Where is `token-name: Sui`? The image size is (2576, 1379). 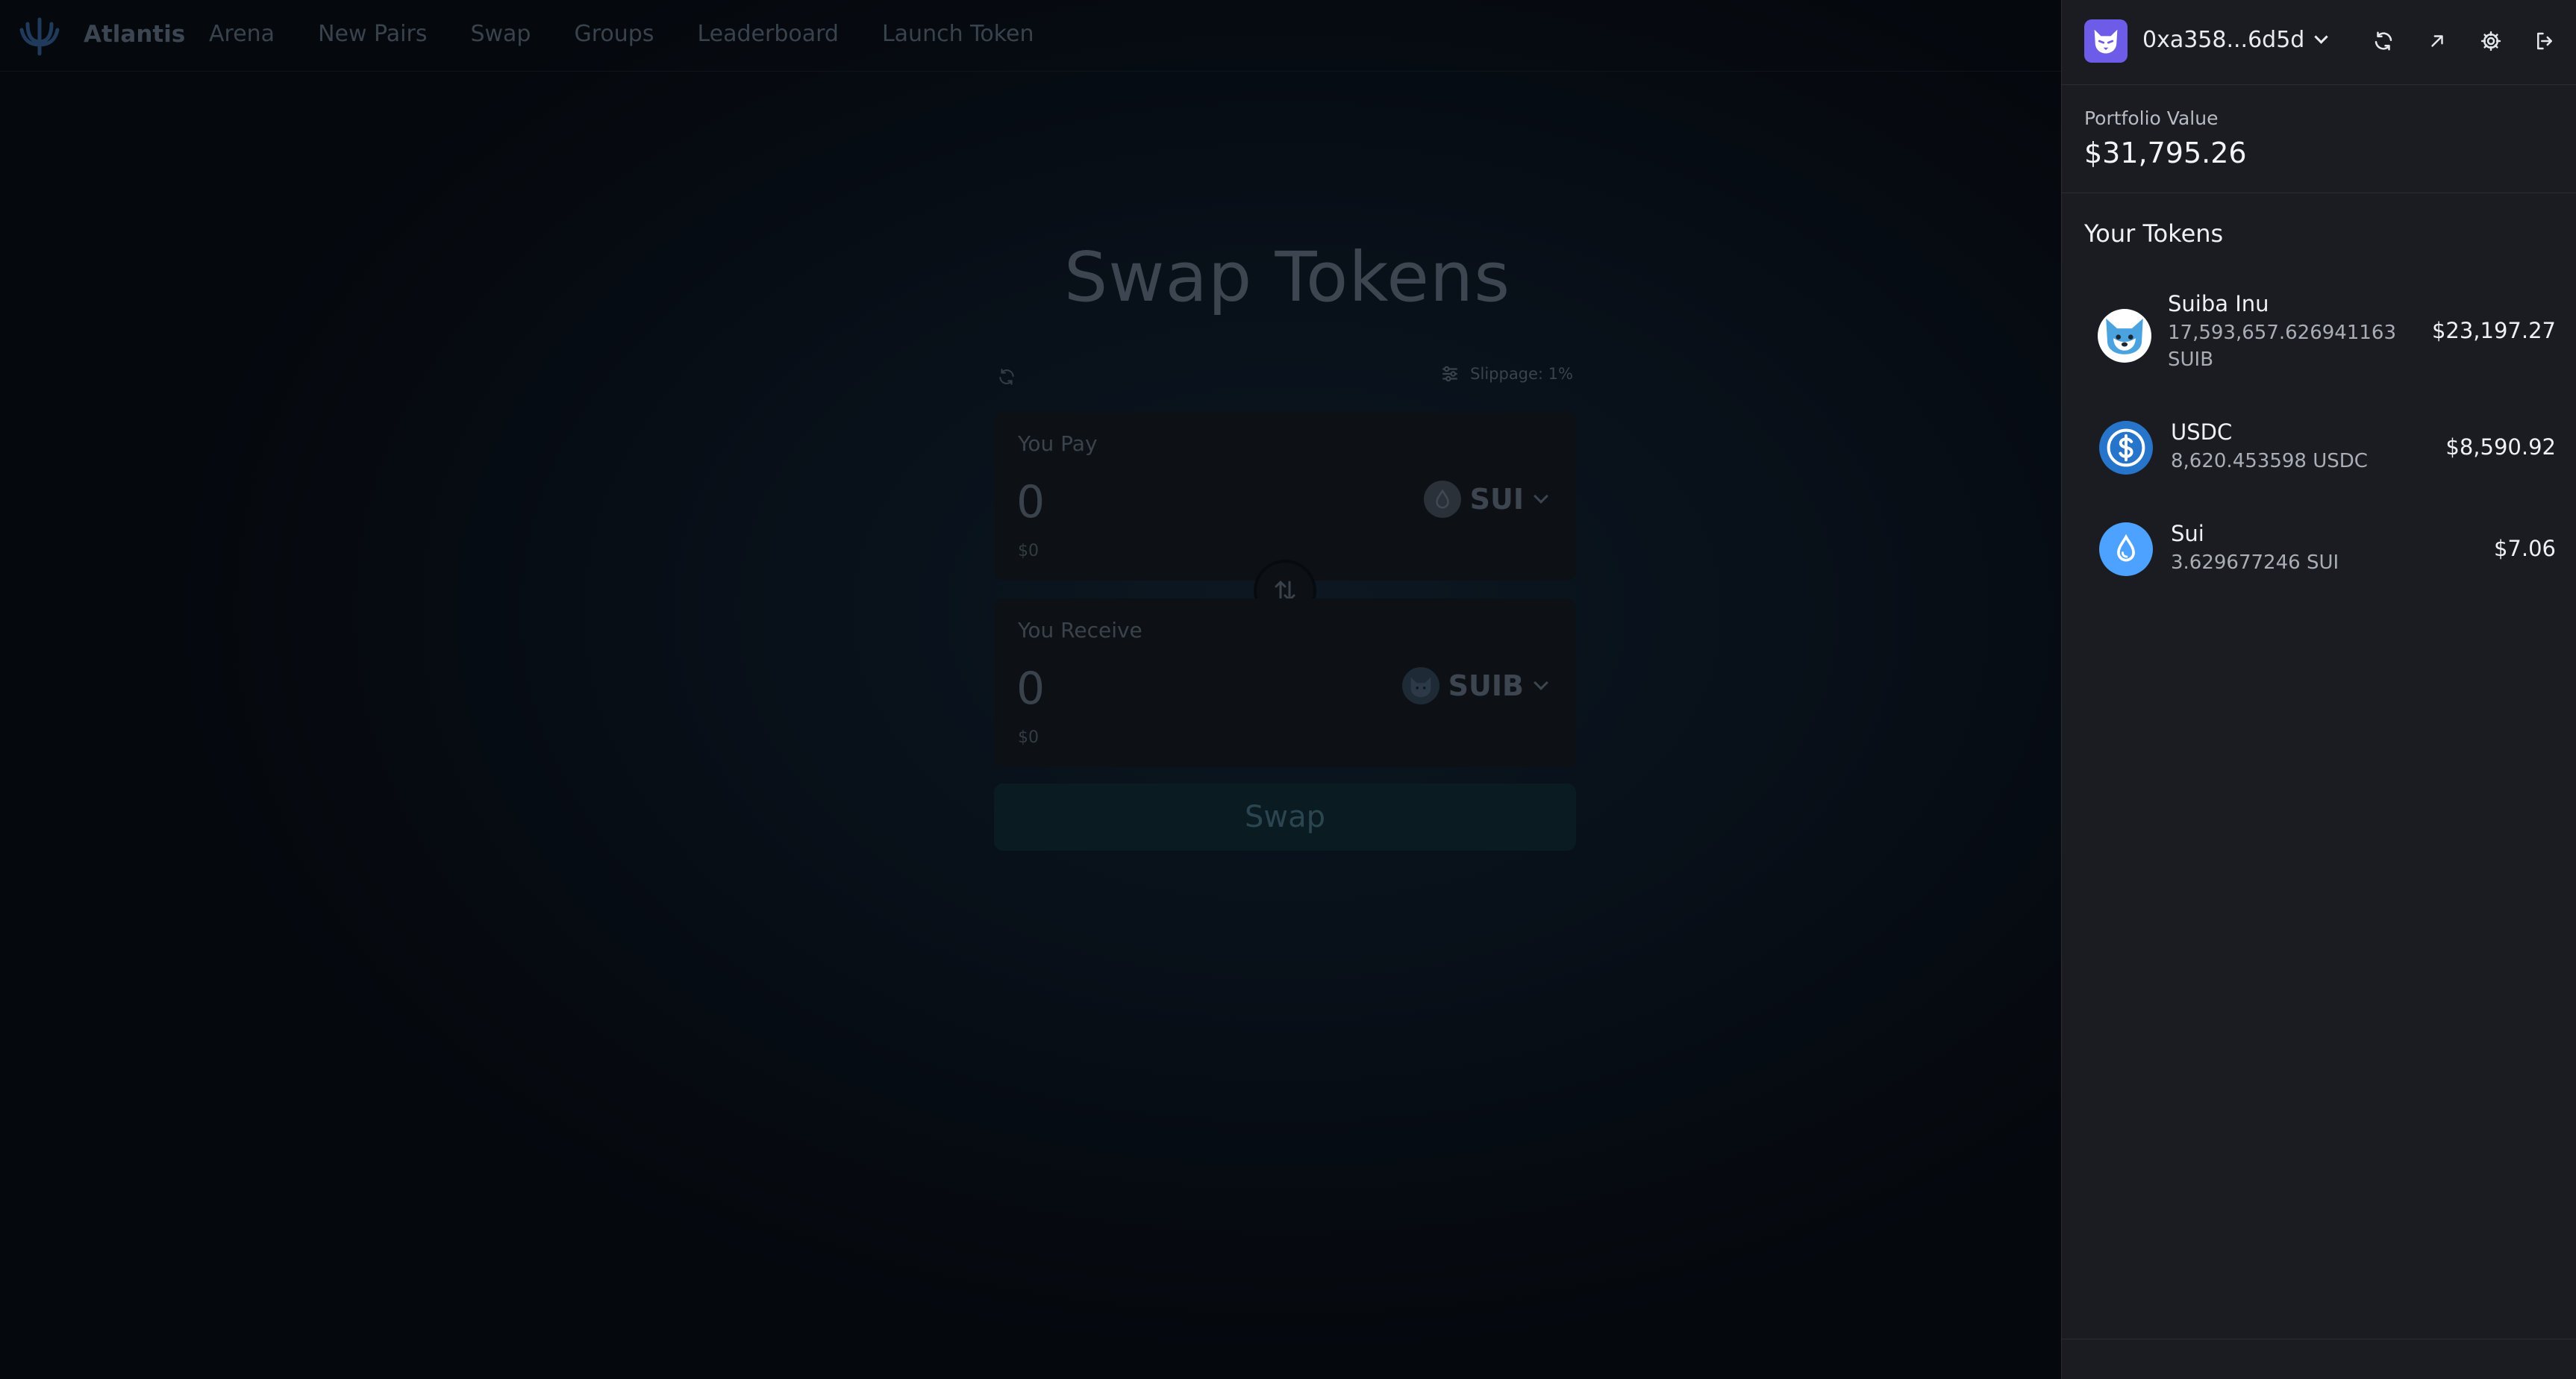
token-name: Sui is located at coordinates (2187, 533).